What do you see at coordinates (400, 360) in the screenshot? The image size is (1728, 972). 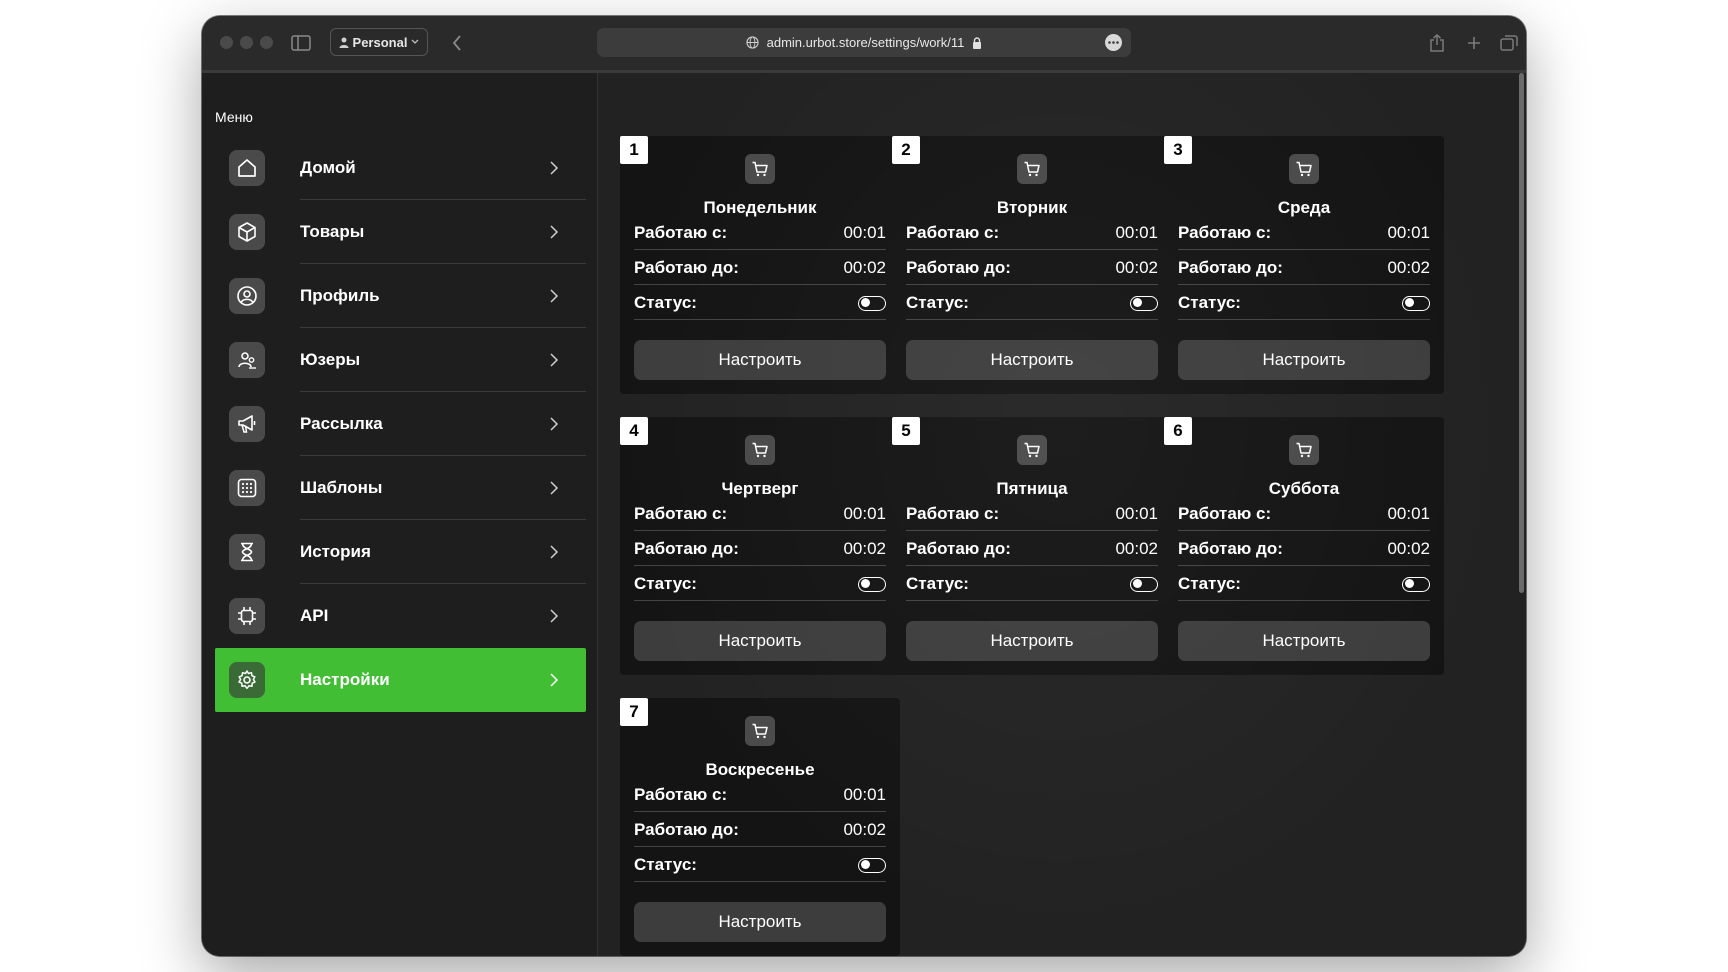 I see `sidebar-item-users: Юзеры` at bounding box center [400, 360].